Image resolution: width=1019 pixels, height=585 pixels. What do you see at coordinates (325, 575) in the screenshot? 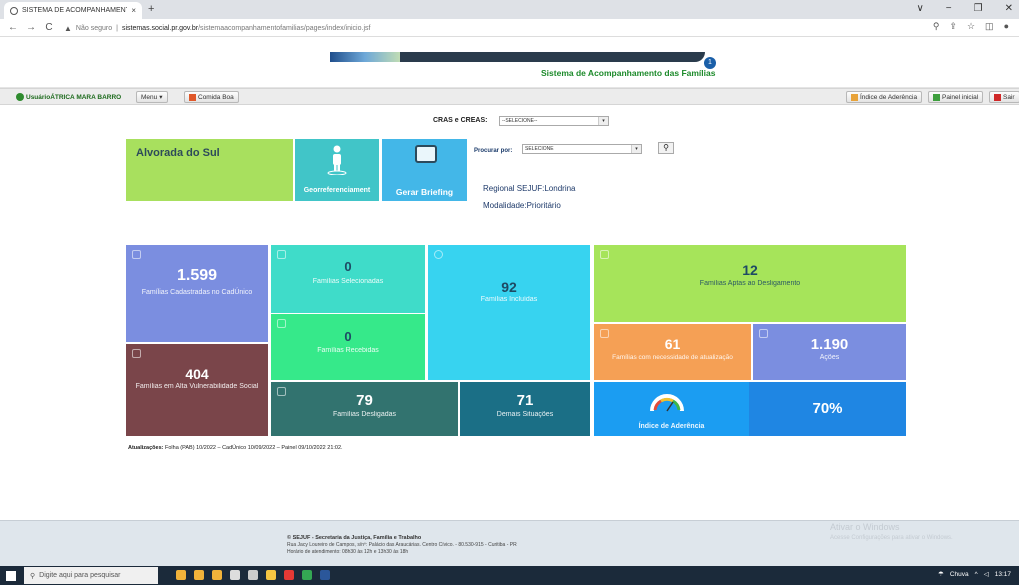
I see `word-icon` at bounding box center [325, 575].